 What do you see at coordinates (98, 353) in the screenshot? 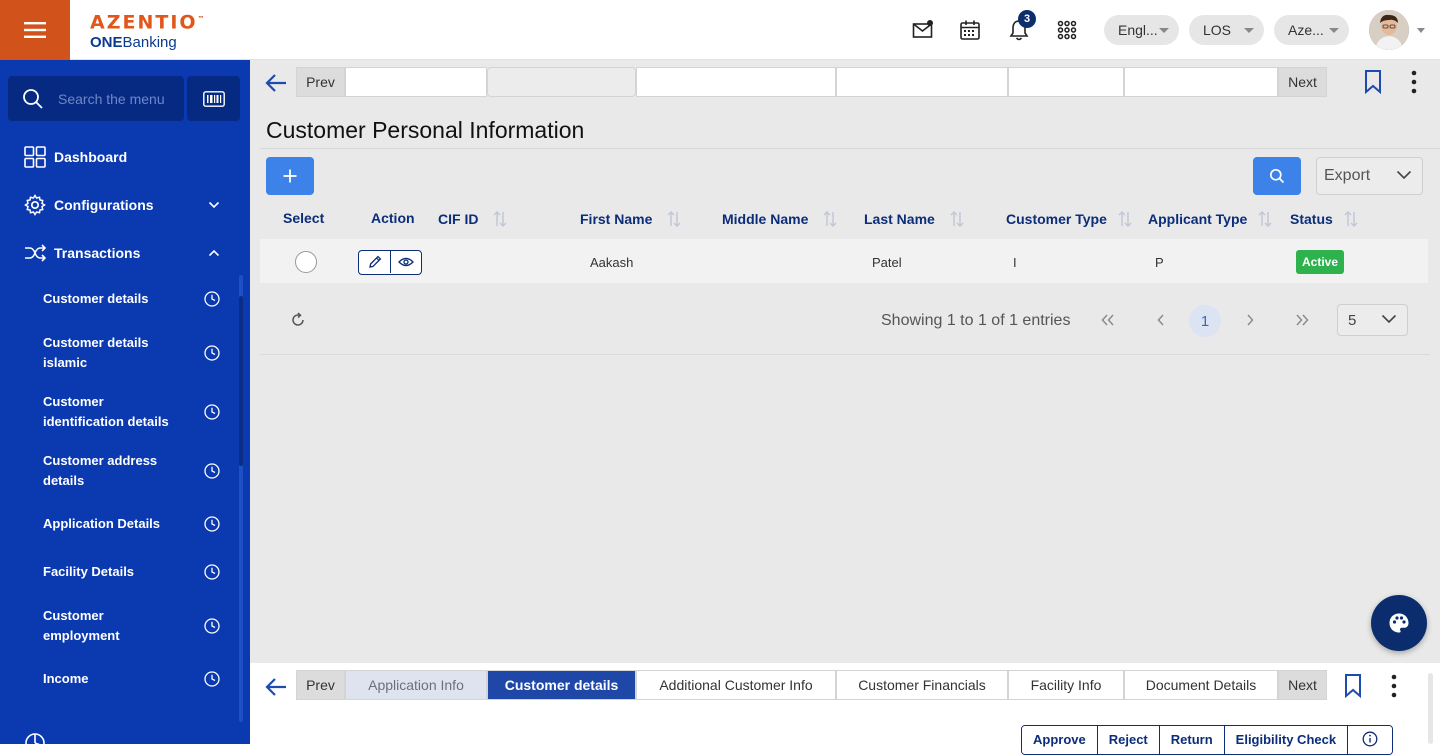
I see `sidebar-item-customer-details-islamic: Customer details islamic` at bounding box center [98, 353].